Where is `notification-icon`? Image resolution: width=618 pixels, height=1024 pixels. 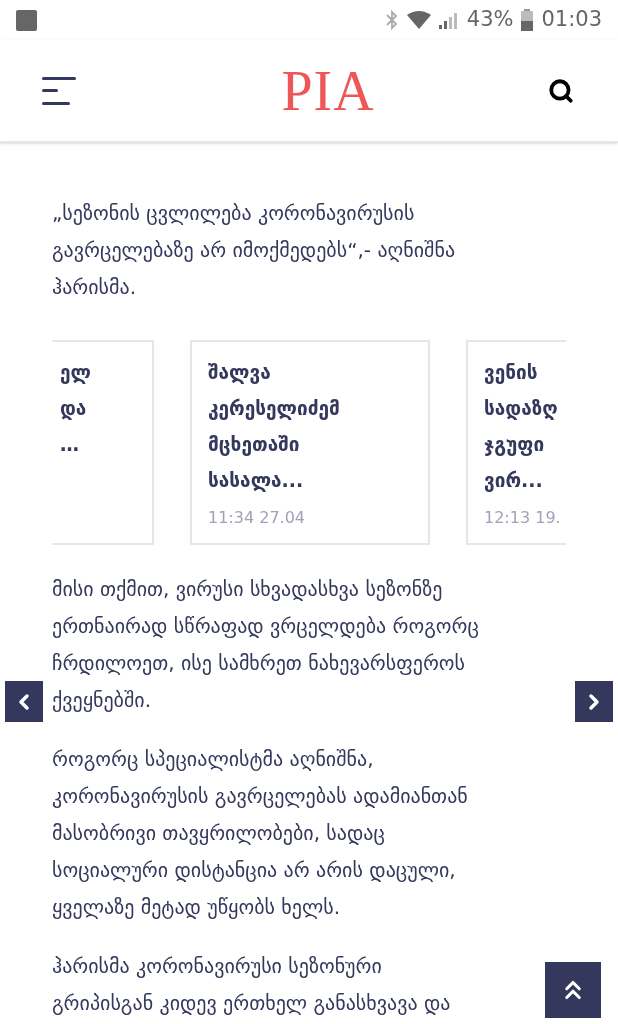 notification-icon is located at coordinates (26, 20).